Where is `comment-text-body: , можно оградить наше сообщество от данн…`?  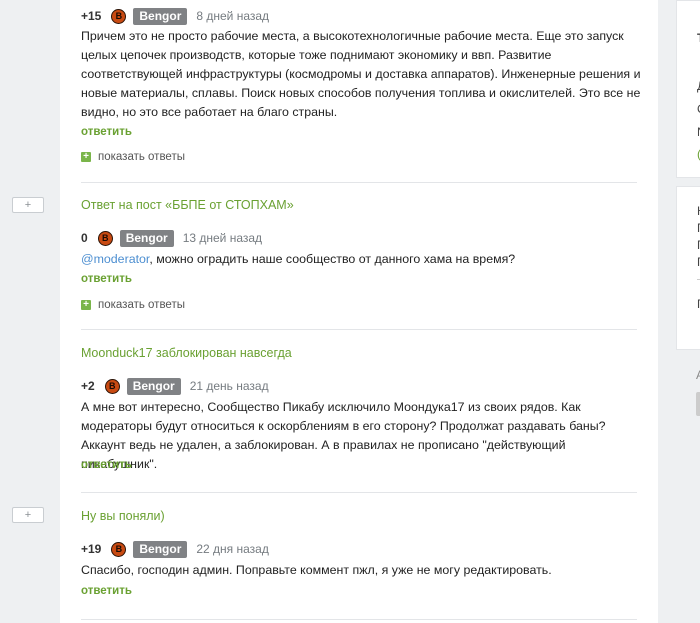
comment-text-body: , можно оградить наше сообщество от данн… is located at coordinates (332, 259).